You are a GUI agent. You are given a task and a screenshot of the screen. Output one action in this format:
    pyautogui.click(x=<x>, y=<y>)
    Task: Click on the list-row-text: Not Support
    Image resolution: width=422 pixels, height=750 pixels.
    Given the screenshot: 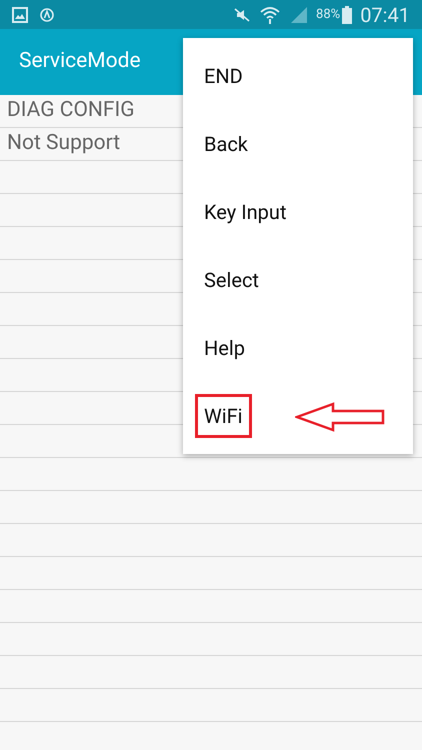 What is the action you would take?
    pyautogui.click(x=63, y=144)
    